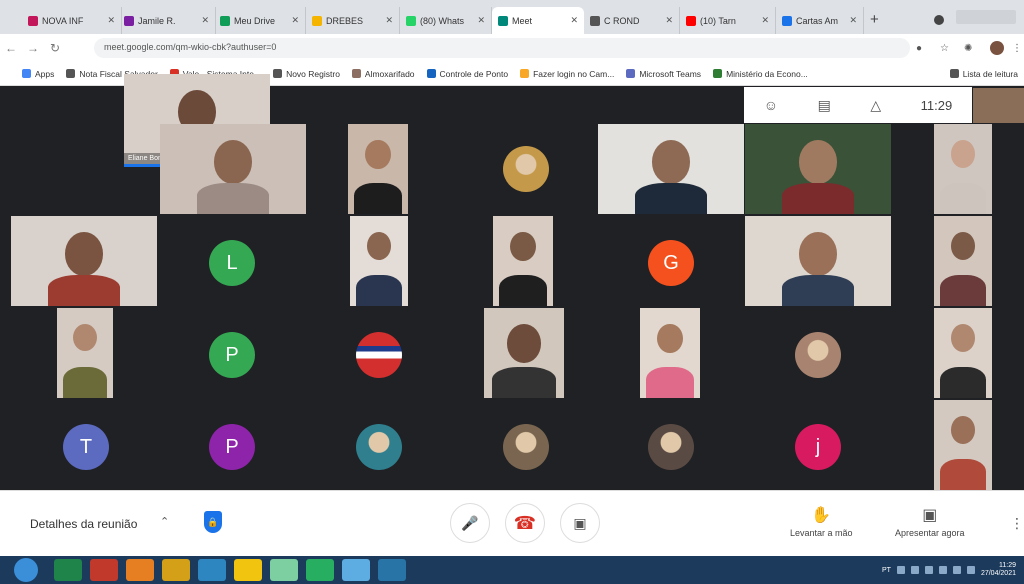  I want to click on bookmark-item: Microsoft Teams, so click(663, 74).